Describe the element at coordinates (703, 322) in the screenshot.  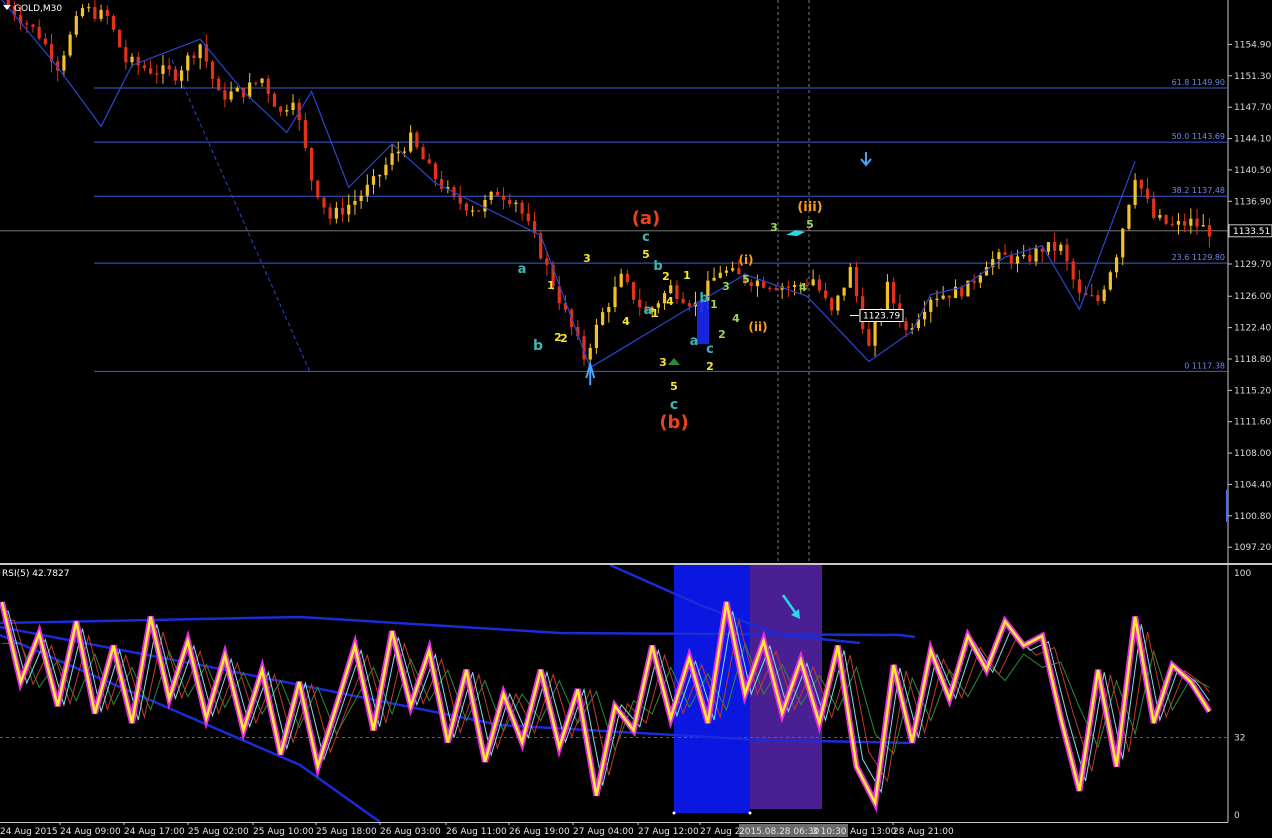
I see `highlight-box` at that location.